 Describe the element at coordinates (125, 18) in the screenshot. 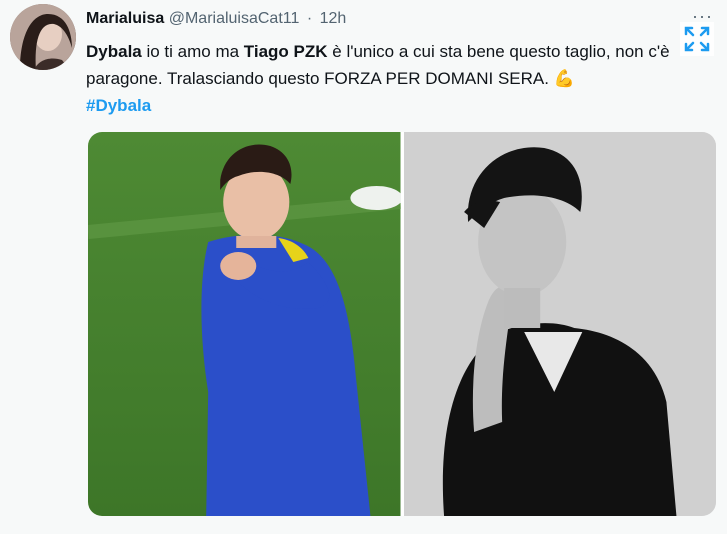

I see `author-name: Marialuisa` at that location.